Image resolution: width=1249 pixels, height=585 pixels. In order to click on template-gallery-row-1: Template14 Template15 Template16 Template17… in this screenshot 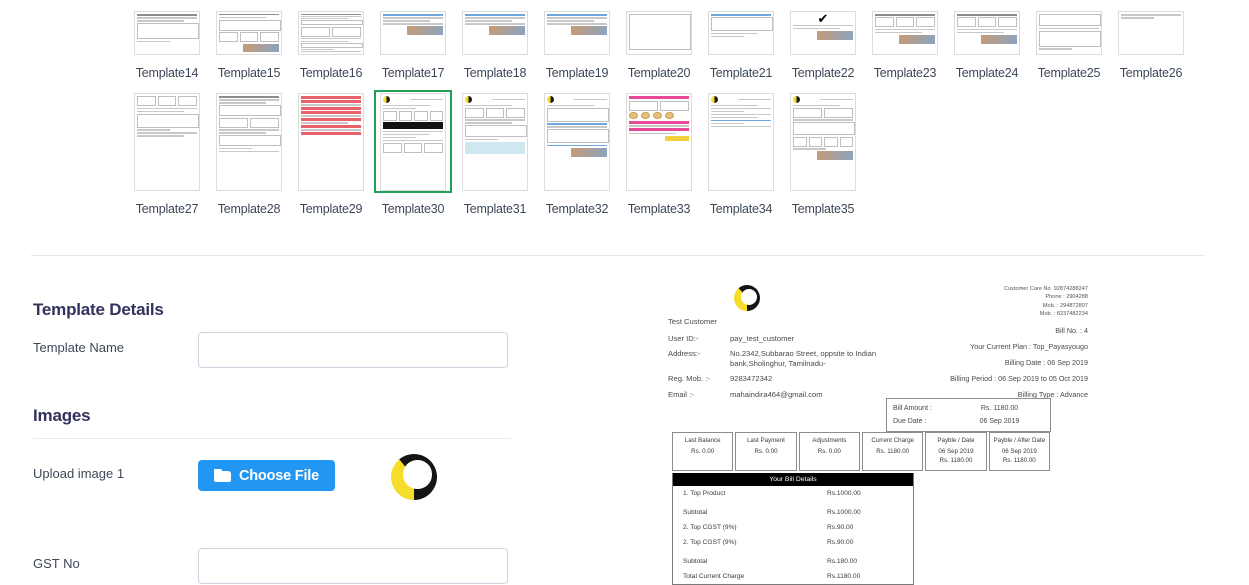, I will do `click(624, 40)`.